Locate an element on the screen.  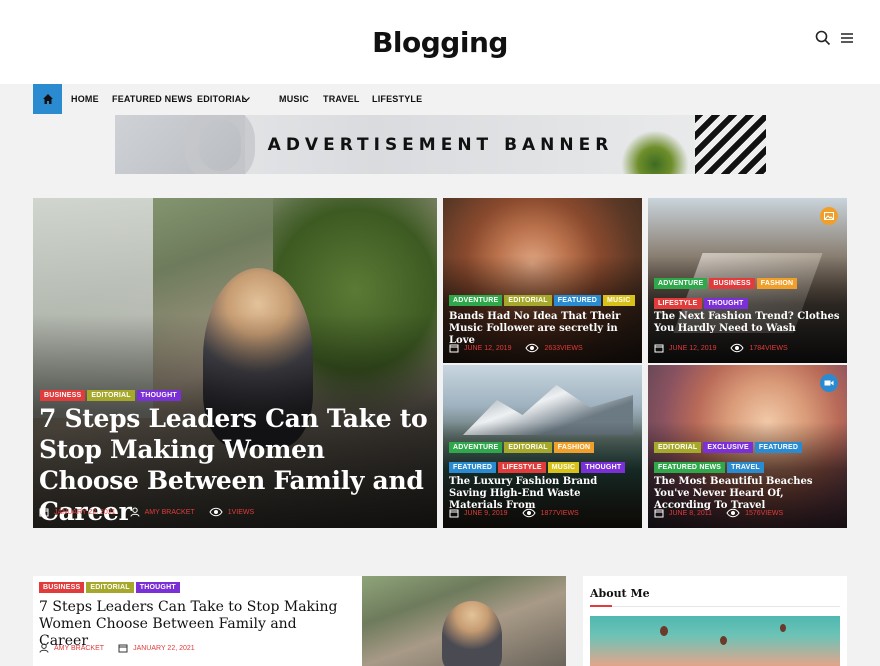
video-icon is located at coordinates (829, 383).